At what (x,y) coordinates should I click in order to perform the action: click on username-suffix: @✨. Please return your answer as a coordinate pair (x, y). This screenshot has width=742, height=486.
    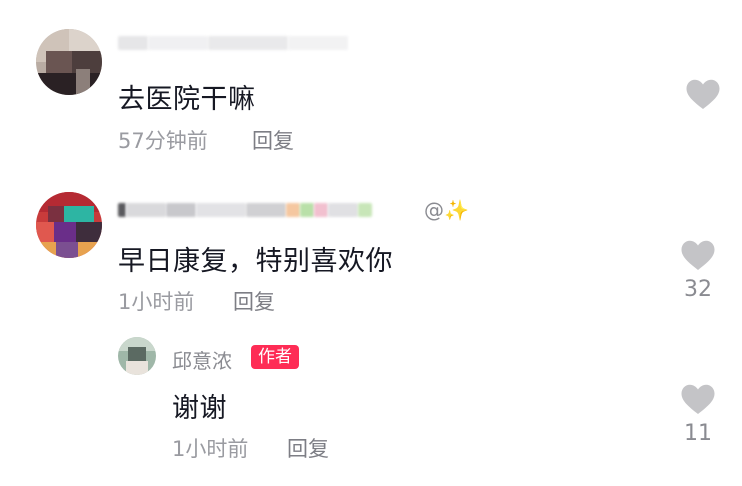
    Looking at the image, I should click on (446, 210).